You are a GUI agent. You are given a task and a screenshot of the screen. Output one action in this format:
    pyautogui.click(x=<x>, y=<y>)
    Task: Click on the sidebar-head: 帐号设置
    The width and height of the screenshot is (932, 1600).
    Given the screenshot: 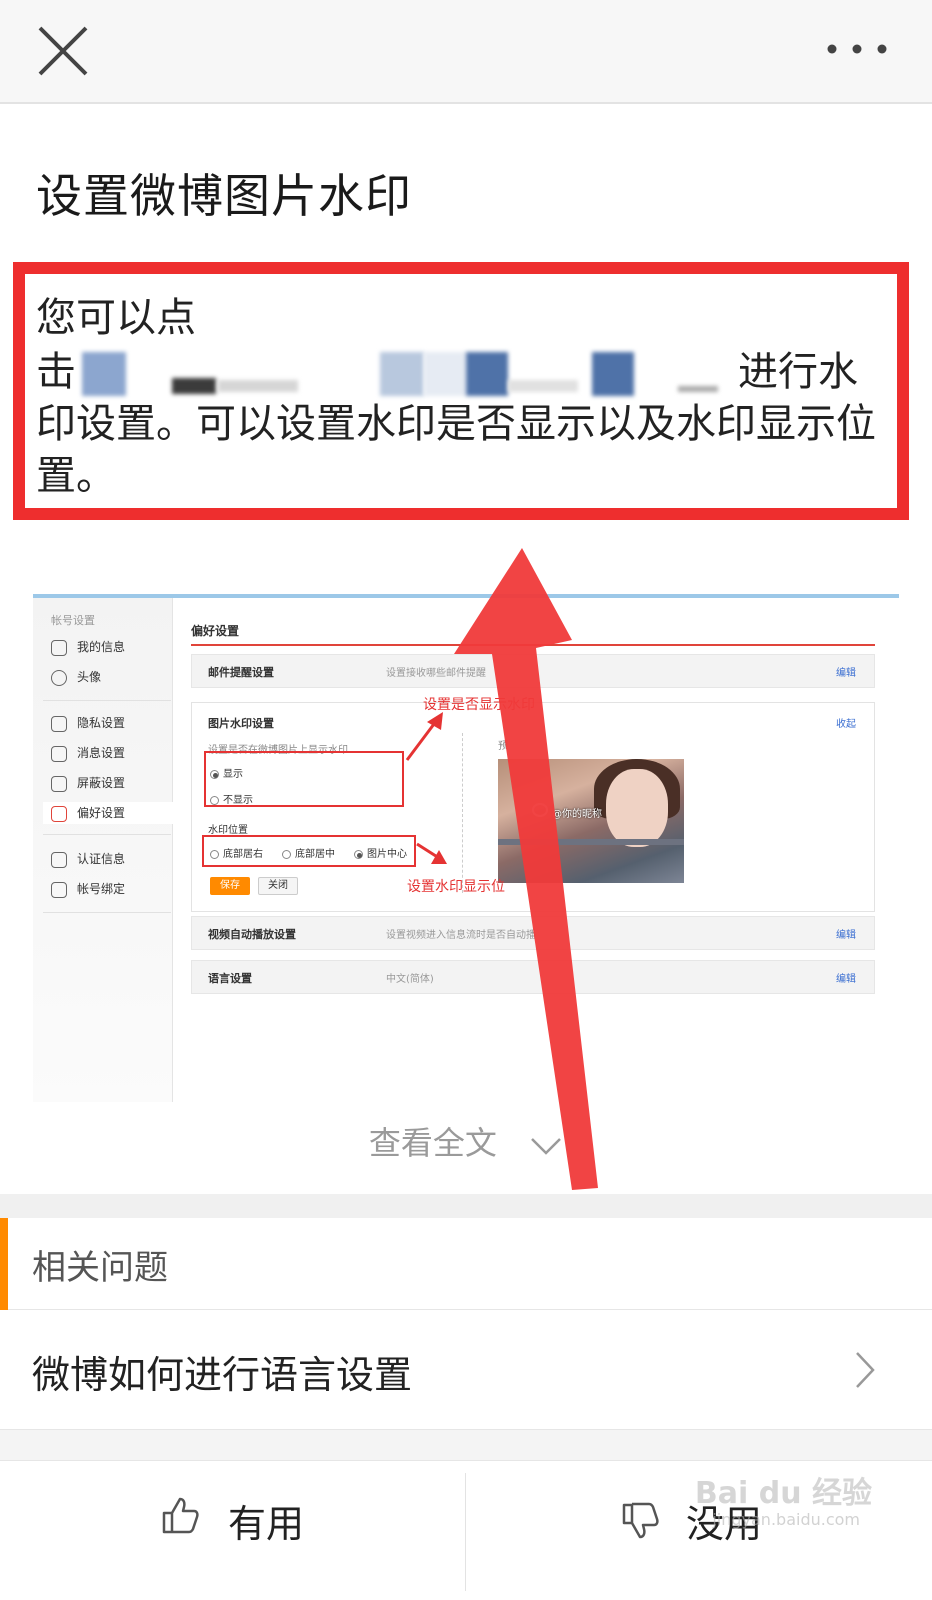 What is the action you would take?
    pyautogui.click(x=73, y=620)
    